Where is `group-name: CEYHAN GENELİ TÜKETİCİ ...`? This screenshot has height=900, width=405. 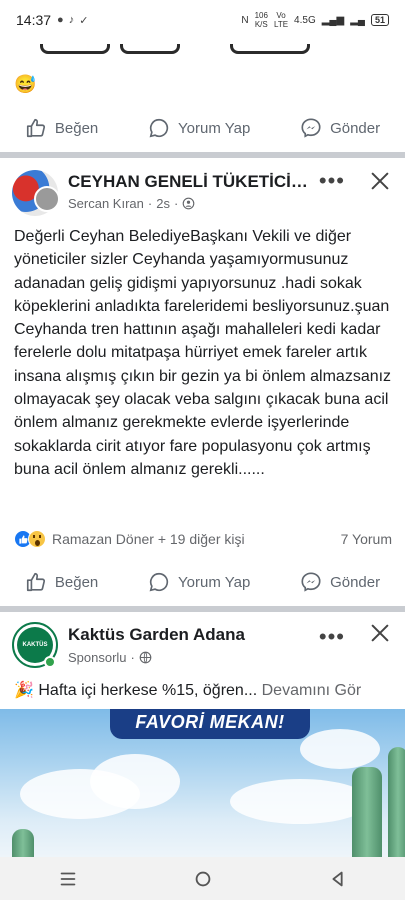
group-name: CEYHAN GENELİ TÜKETİCİ ... is located at coordinates (188, 182).